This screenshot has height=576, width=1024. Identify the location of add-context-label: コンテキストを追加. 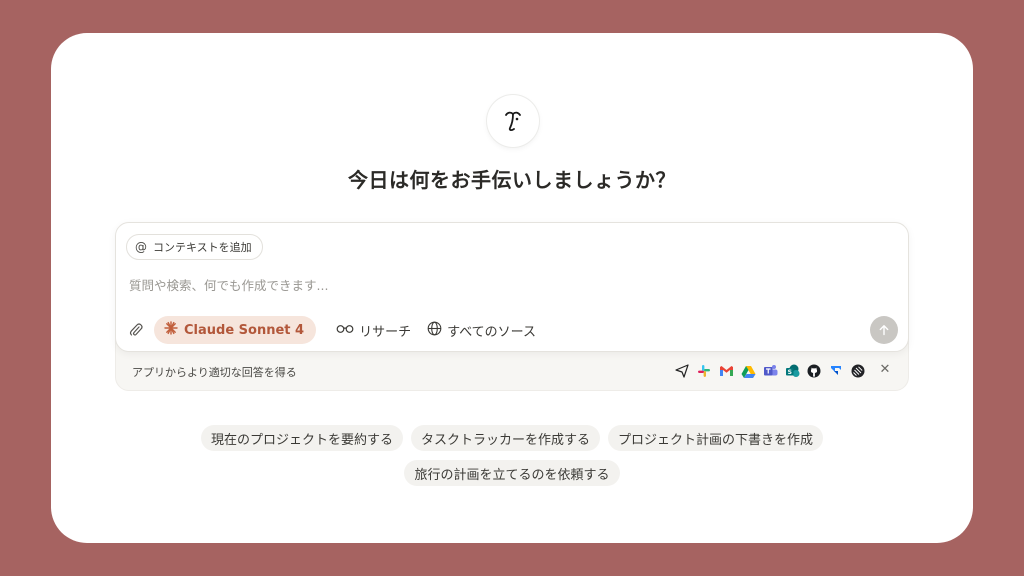
(202, 247).